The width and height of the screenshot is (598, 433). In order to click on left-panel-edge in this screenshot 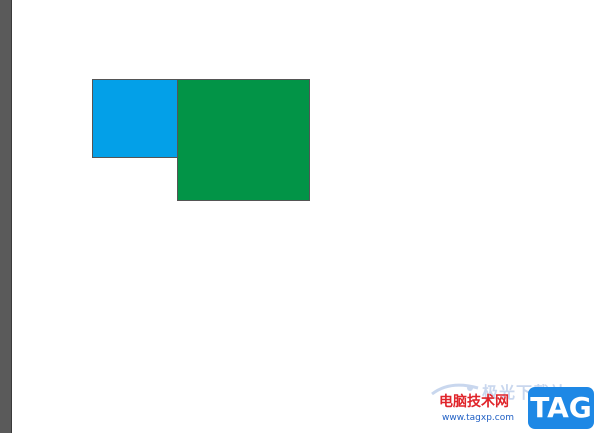, I will do `click(5, 216)`.